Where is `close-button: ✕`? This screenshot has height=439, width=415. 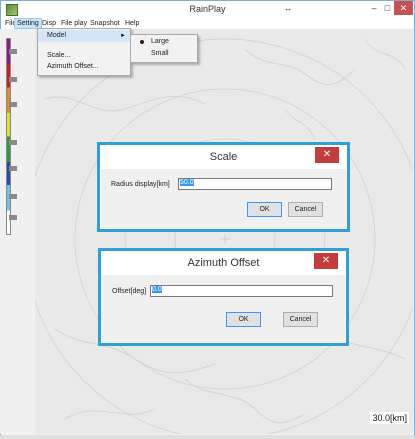 close-button: ✕ is located at coordinates (403, 8).